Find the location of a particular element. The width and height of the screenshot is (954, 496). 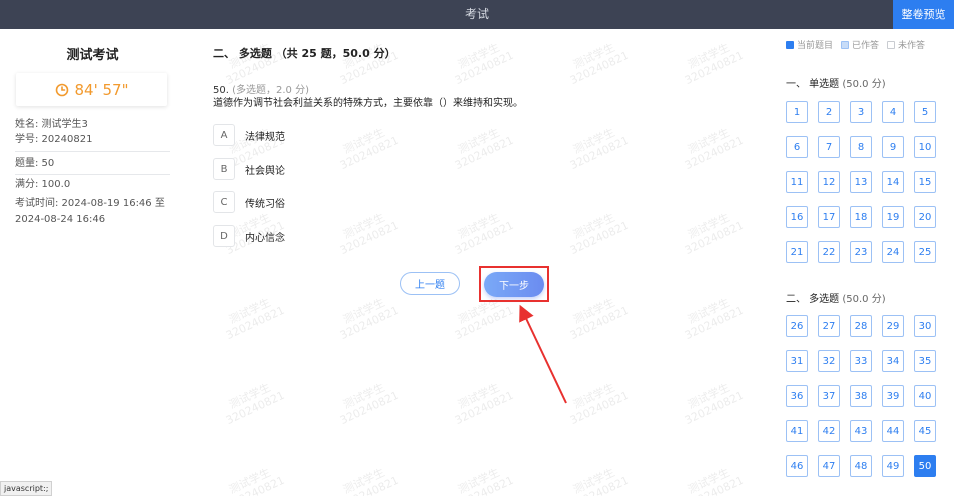

question-nav-button: 31 is located at coordinates (797, 361).